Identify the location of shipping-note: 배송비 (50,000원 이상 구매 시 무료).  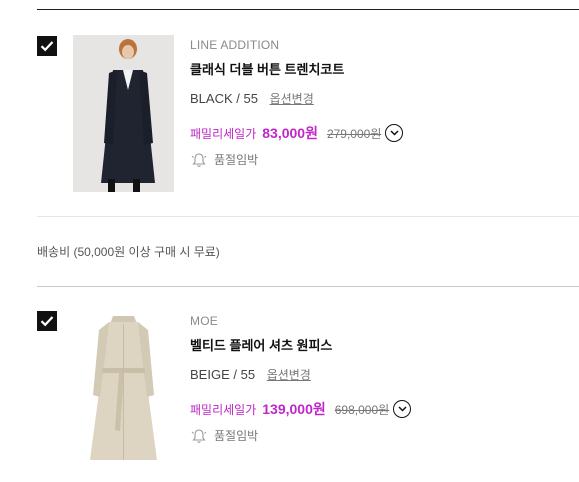
(128, 252).